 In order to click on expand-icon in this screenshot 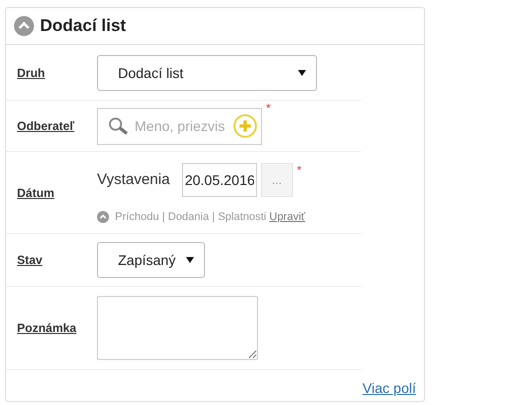, I will do `click(103, 216)`.